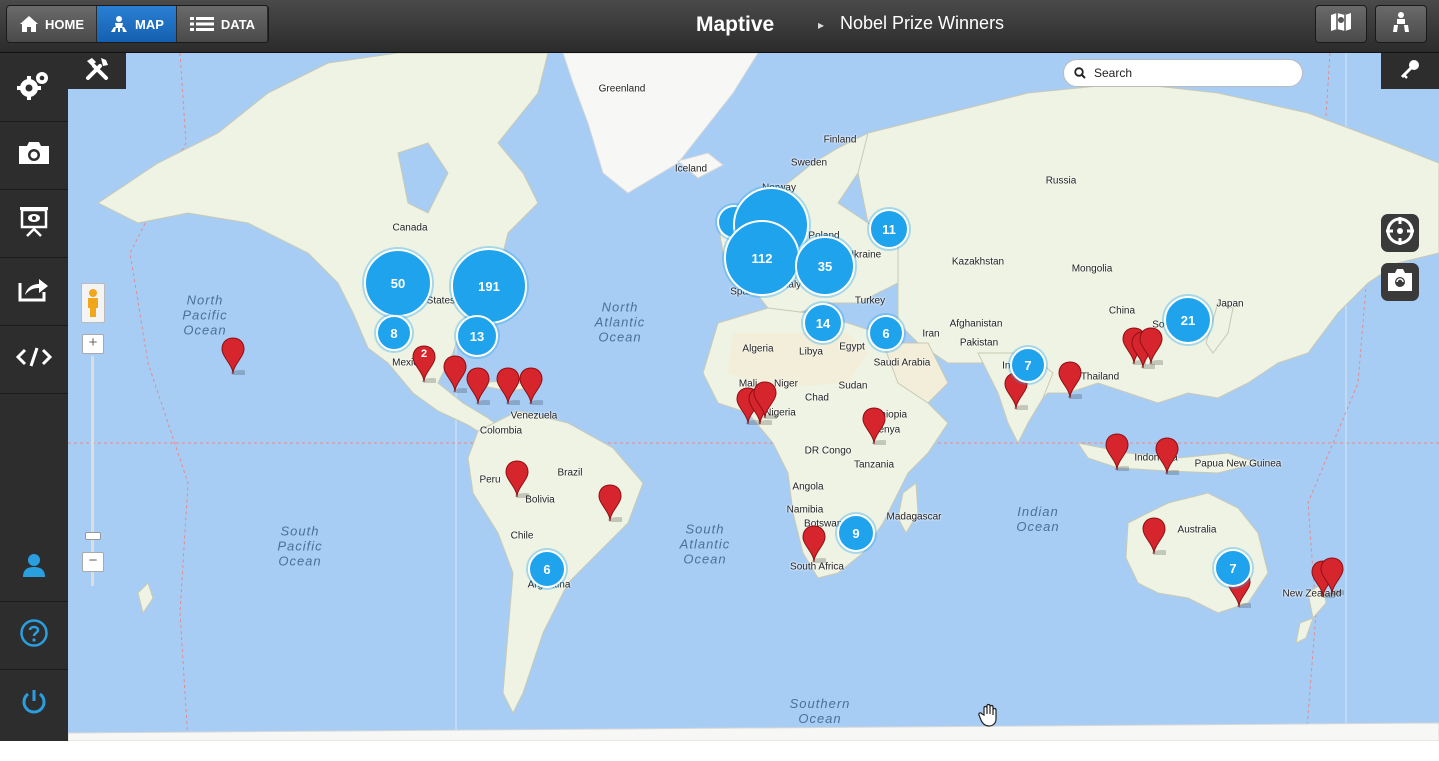 The height and width of the screenshot is (761, 1439). I want to click on place-label: Venezuela, so click(534, 416).